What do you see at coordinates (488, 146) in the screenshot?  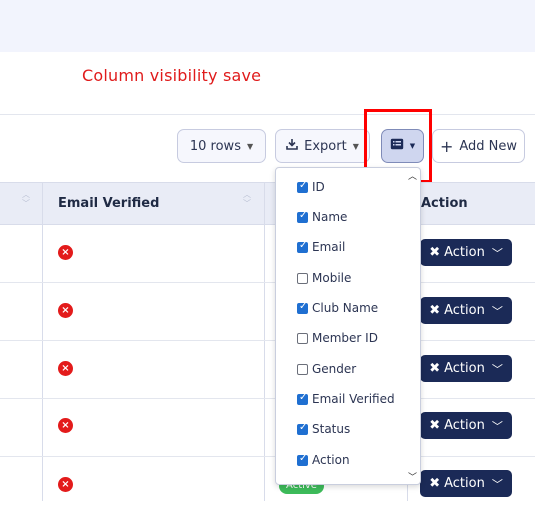 I see `add-new-label: Add New` at bounding box center [488, 146].